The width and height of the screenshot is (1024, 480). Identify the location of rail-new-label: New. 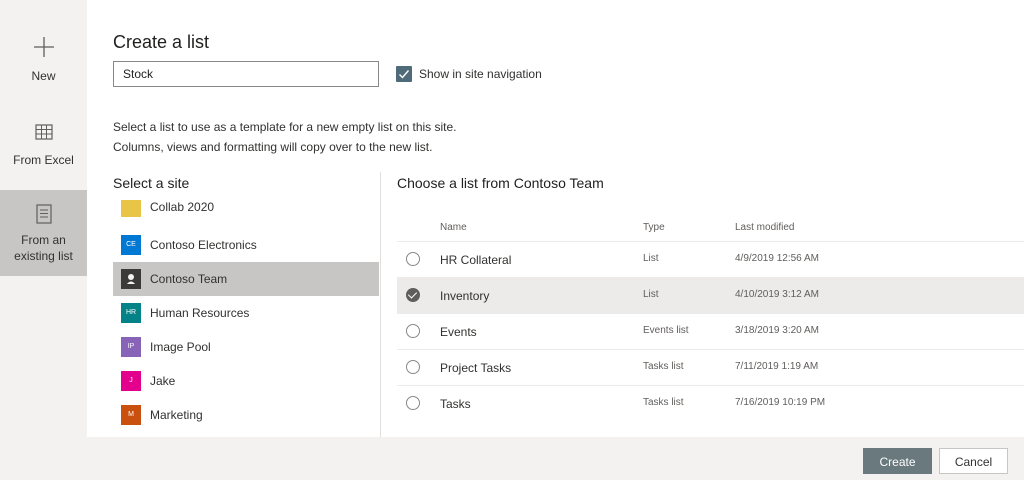
(43, 76).